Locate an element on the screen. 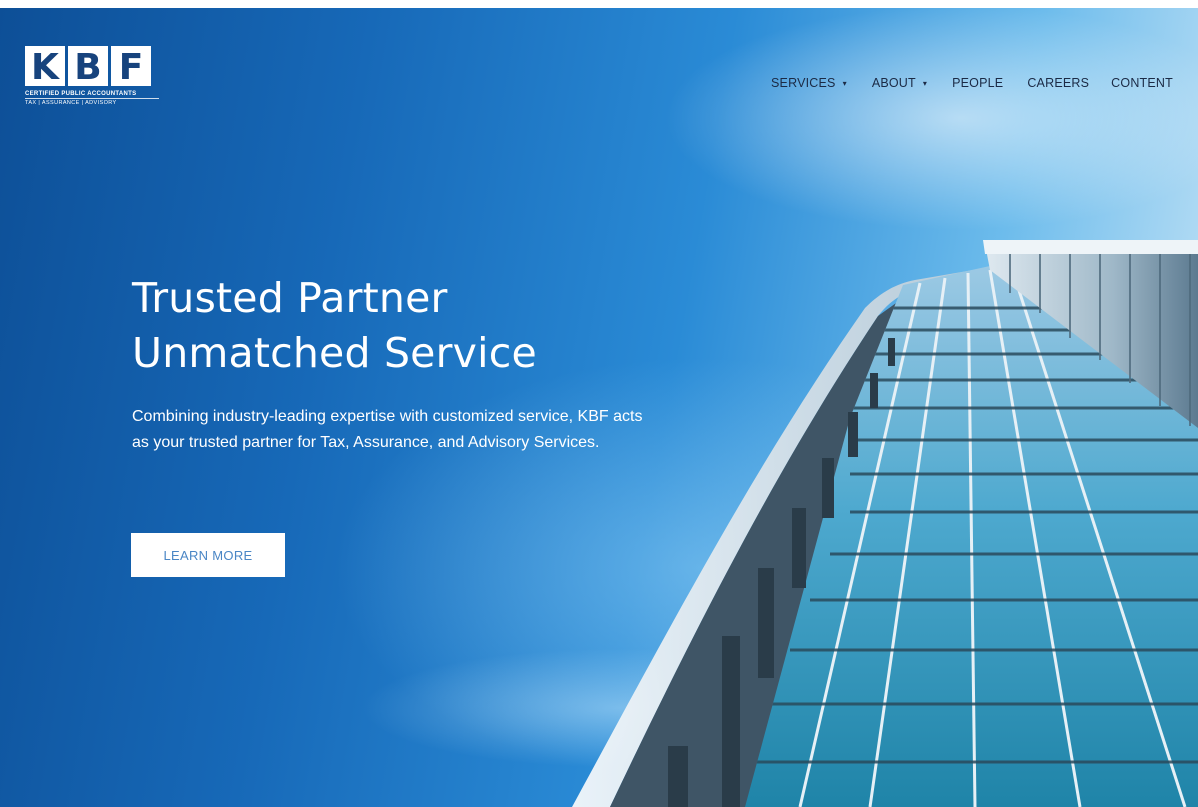 The width and height of the screenshot is (1198, 807). nav-item-about: ABOUT ▾ is located at coordinates (899, 83).